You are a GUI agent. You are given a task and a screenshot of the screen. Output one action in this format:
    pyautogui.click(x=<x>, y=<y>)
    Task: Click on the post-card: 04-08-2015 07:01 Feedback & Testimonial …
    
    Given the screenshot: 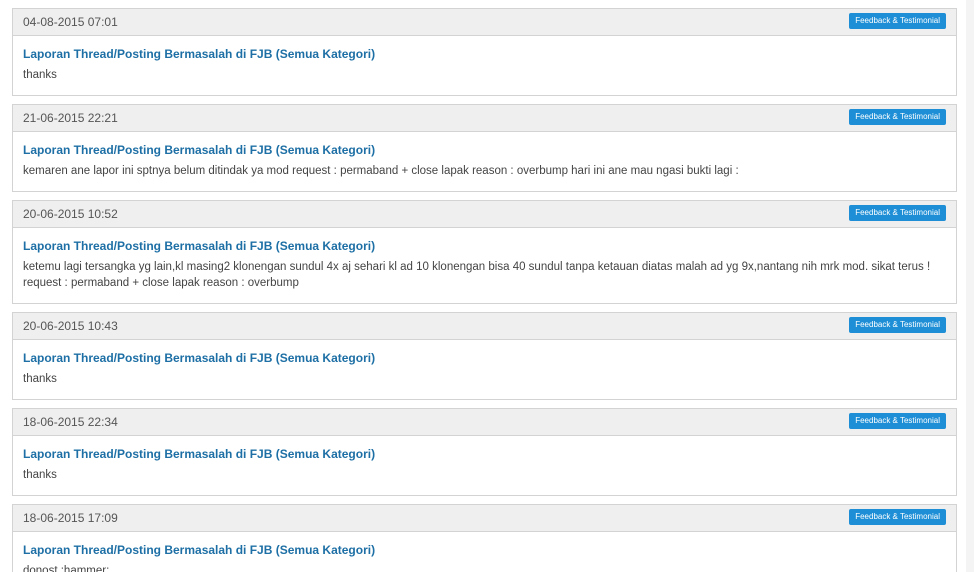 What is the action you would take?
    pyautogui.click(x=484, y=52)
    